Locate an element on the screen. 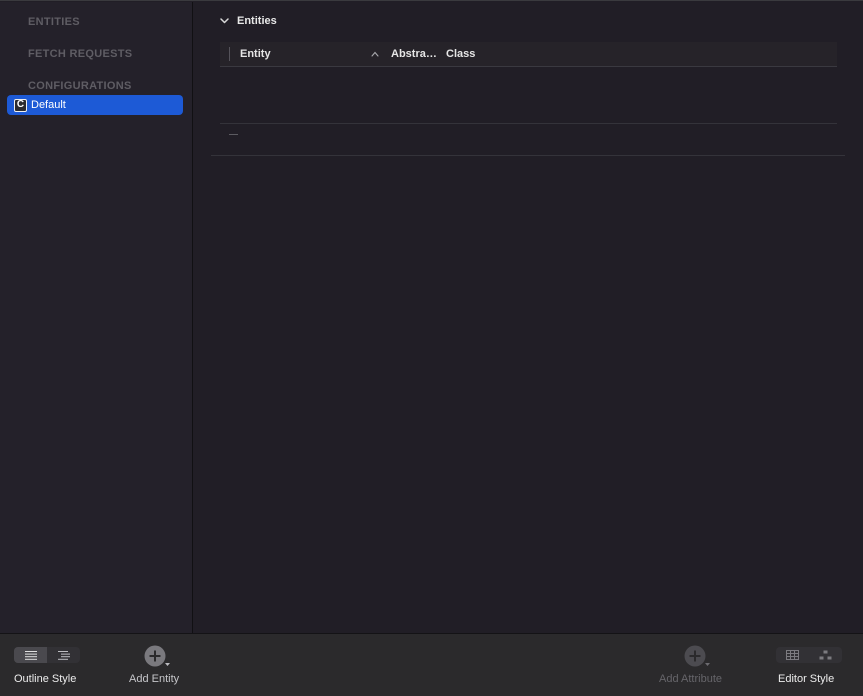 The height and width of the screenshot is (696, 863). hierarchy-style-button is located at coordinates (63, 655).